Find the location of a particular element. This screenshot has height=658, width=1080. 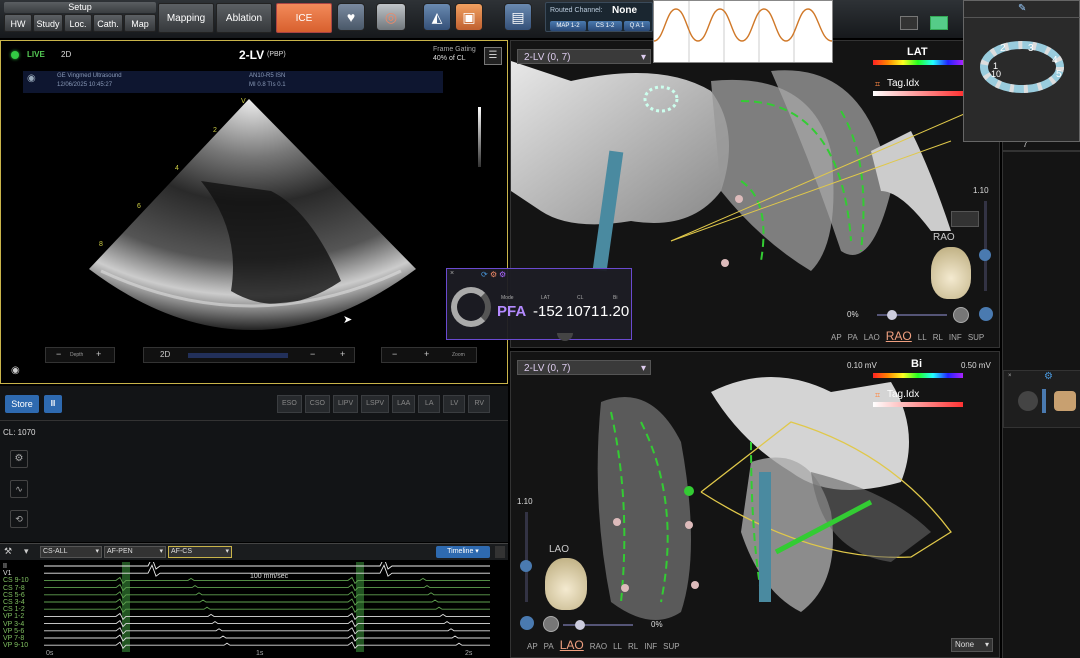

gain-plus-icon: + is located at coordinates (342, 354).